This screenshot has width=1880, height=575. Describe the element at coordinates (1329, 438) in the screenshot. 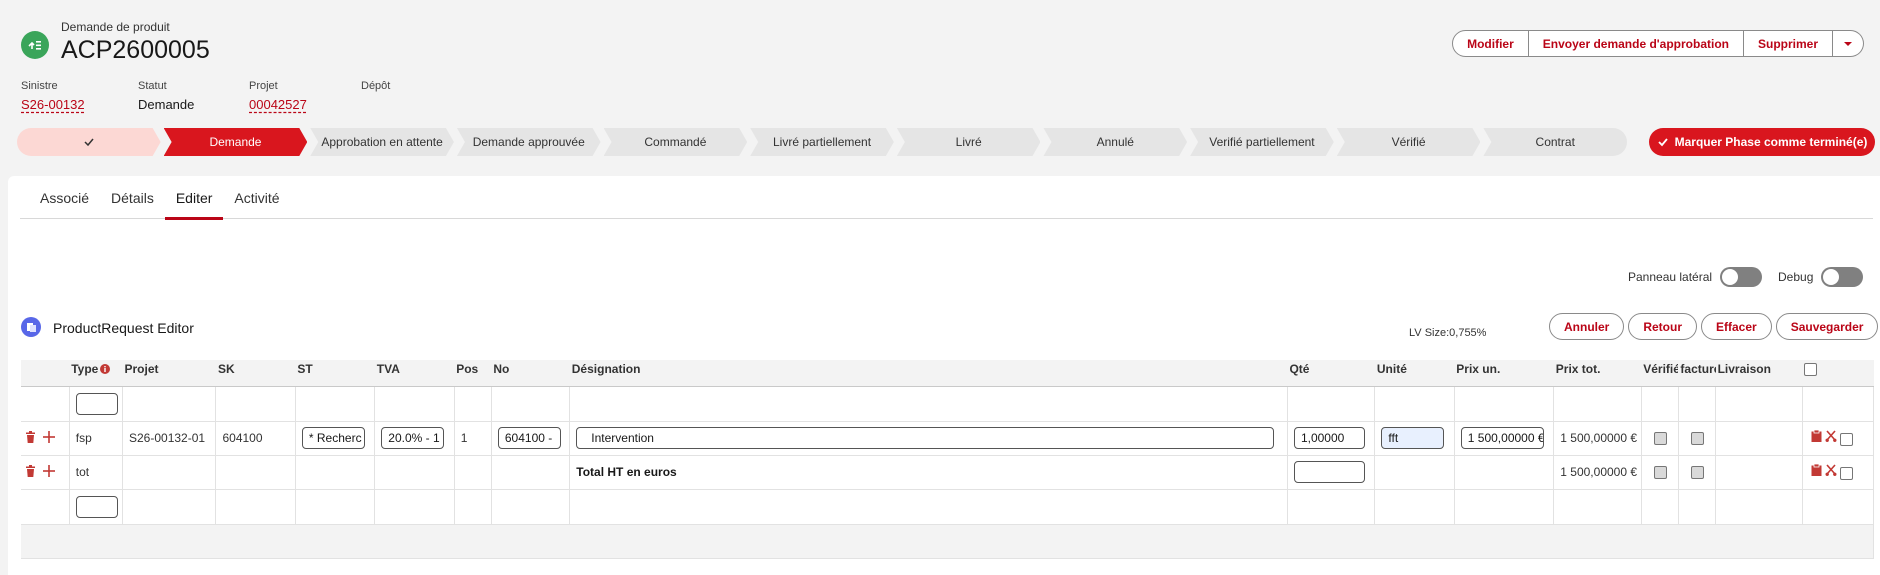

I see `qte-input: 1,00000` at that location.